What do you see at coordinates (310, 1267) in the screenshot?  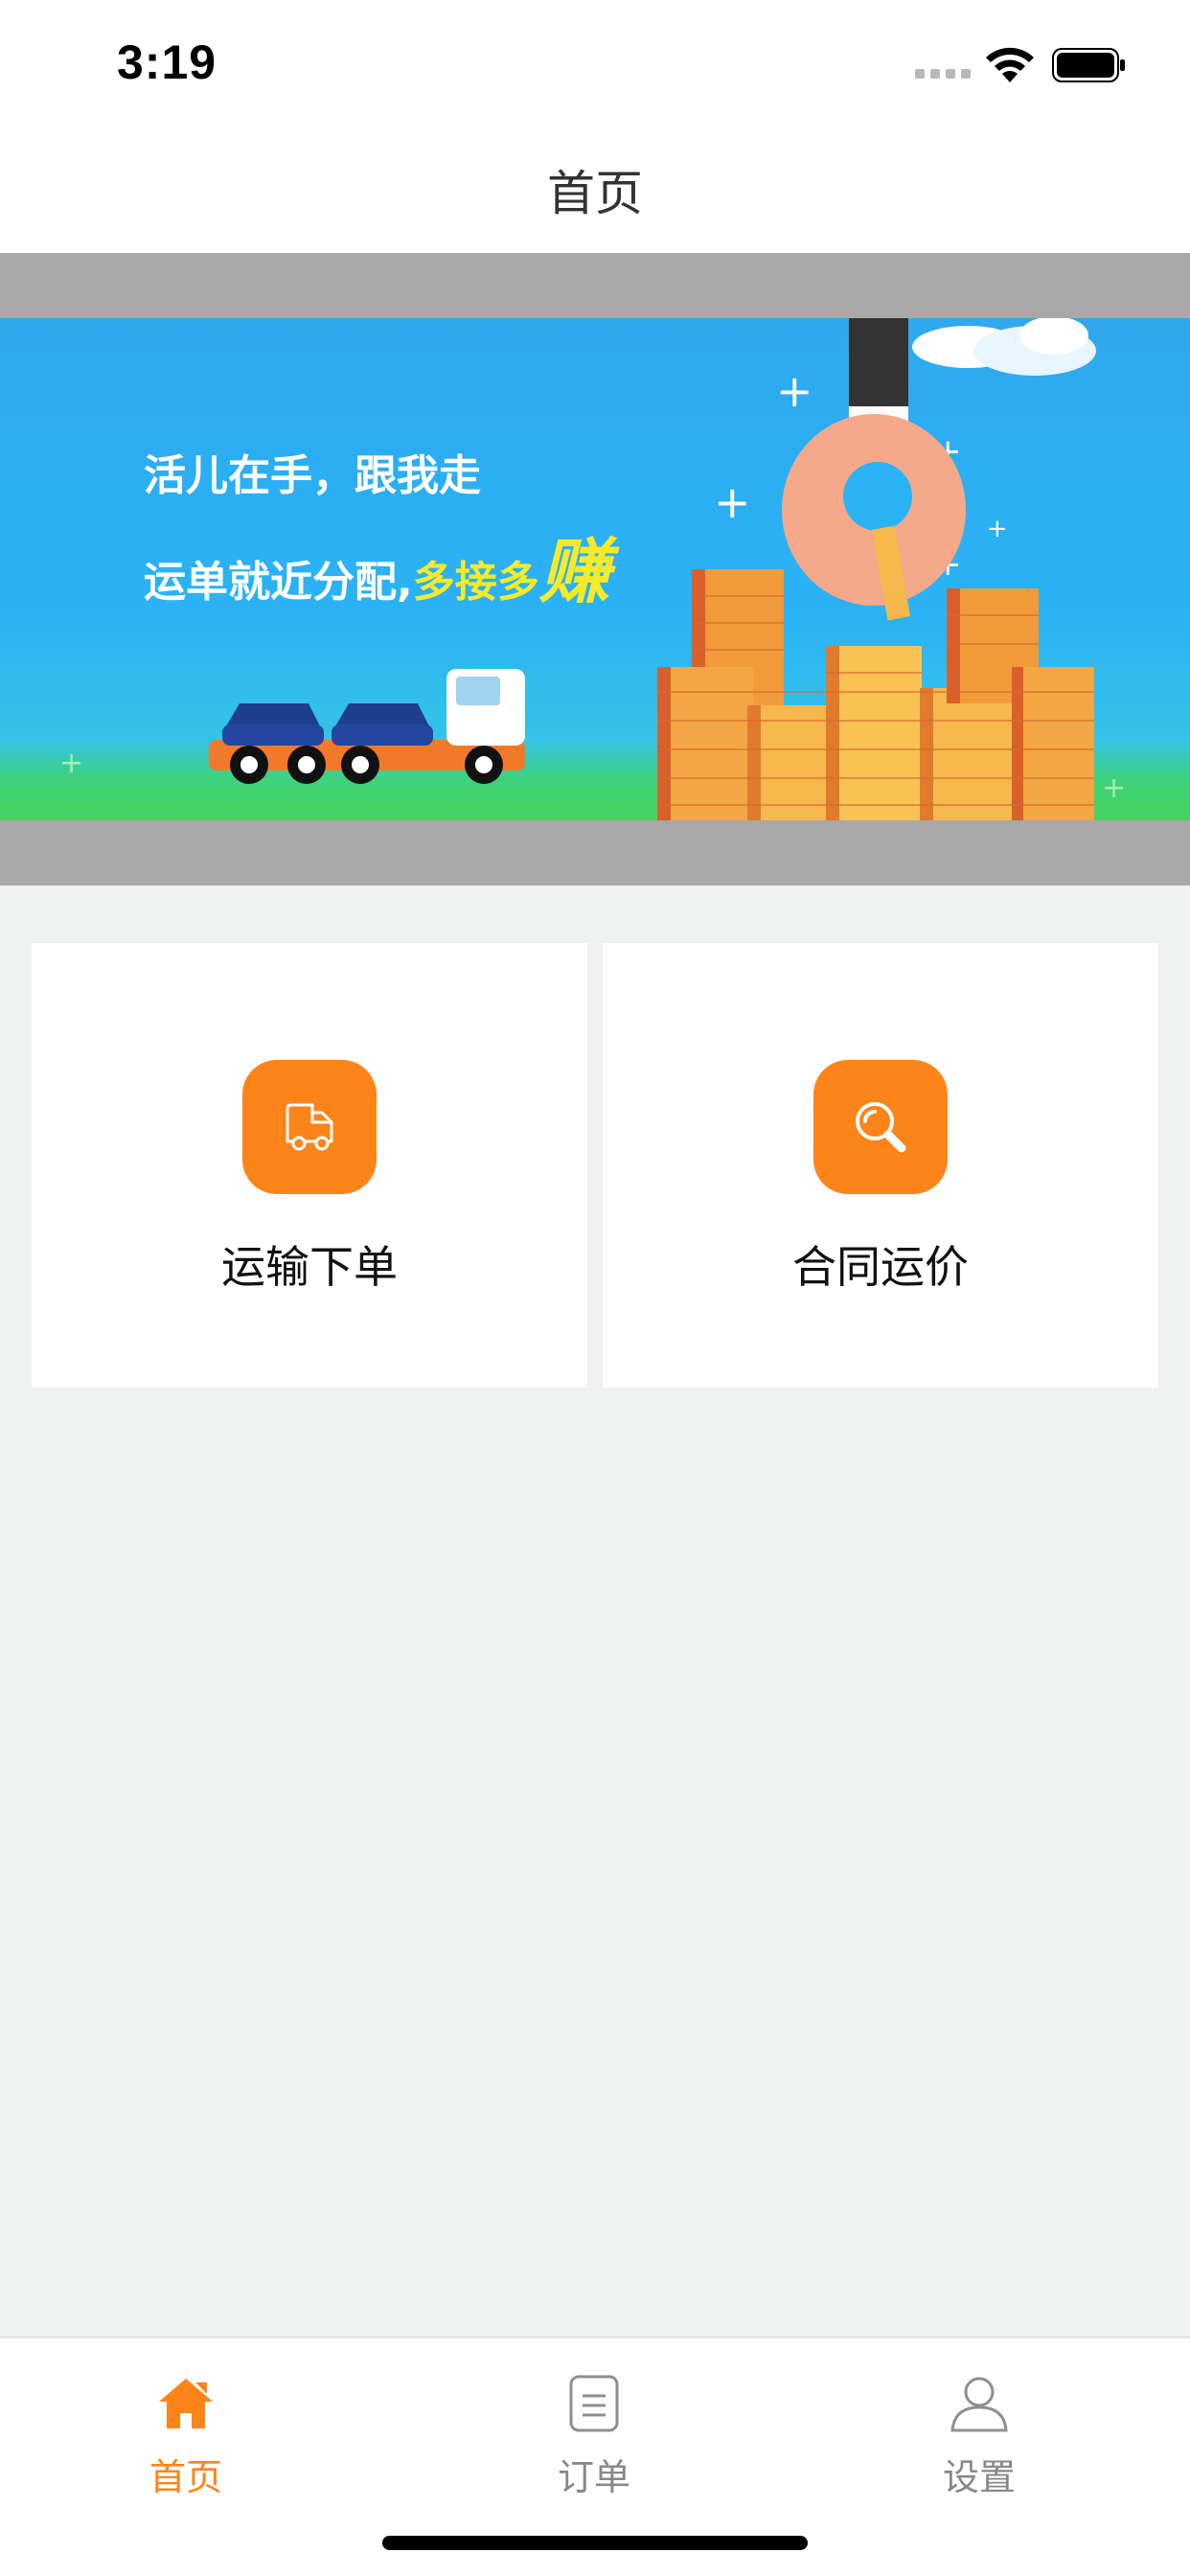 I see `transport-order-label: 运输下单` at bounding box center [310, 1267].